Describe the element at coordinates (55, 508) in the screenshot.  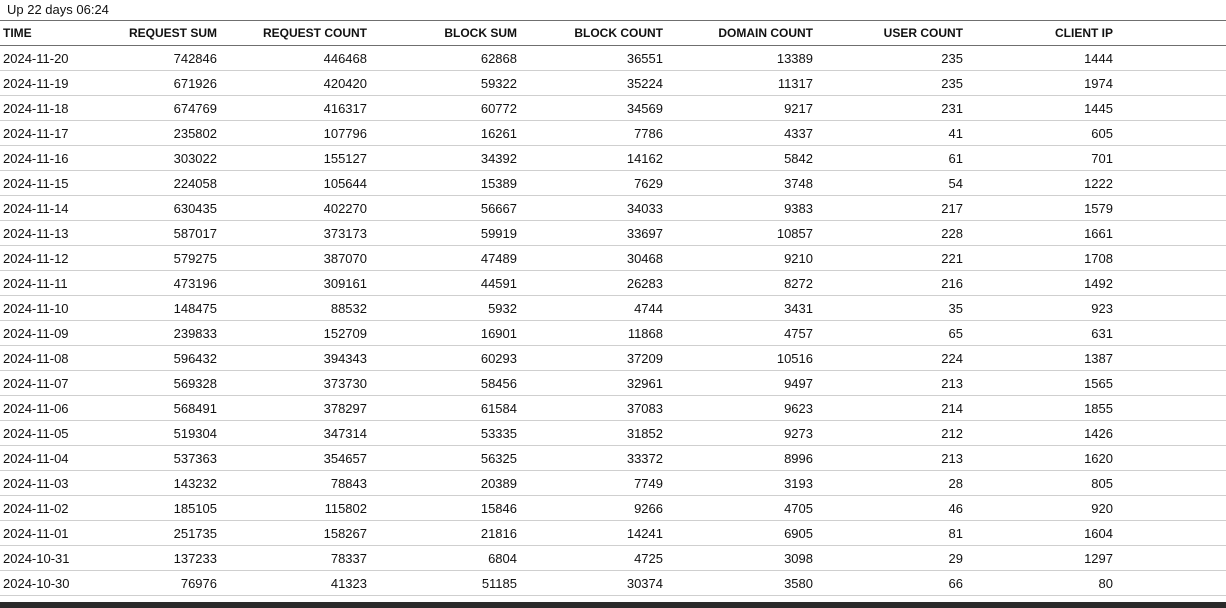
I see `cell-time: 2024-11-02` at that location.